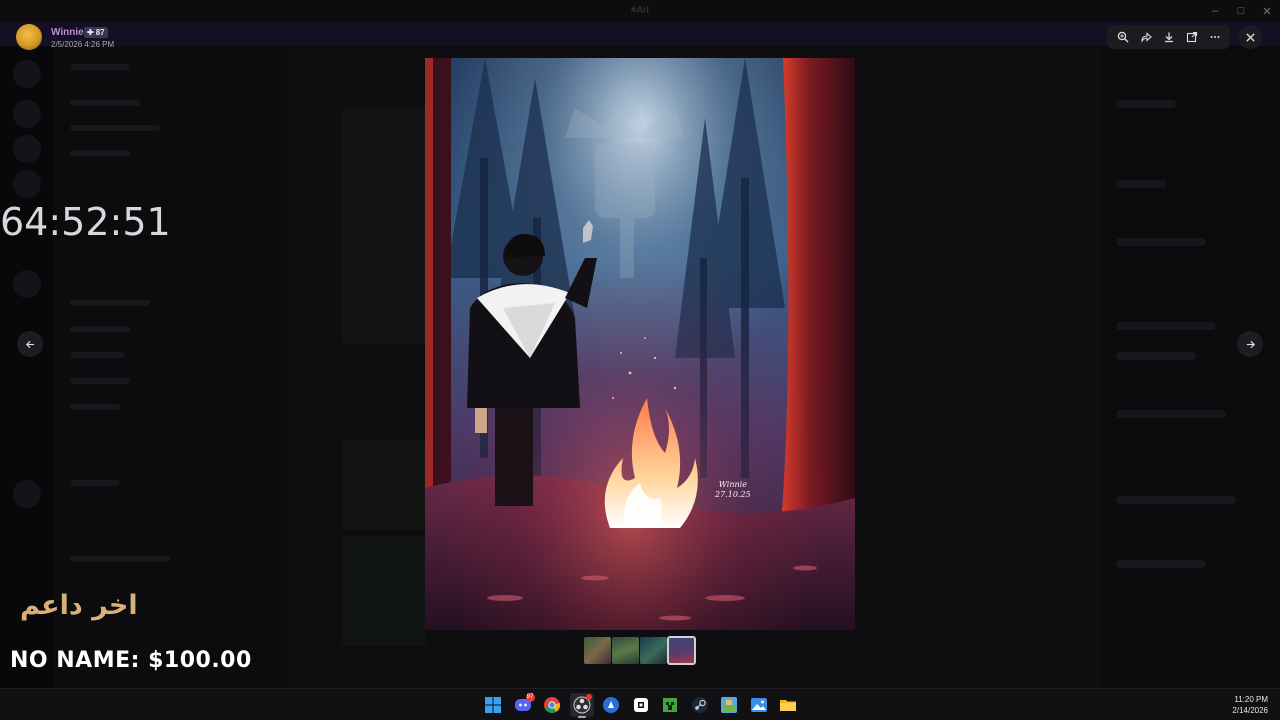 This screenshot has width=1280, height=720. Describe the element at coordinates (523, 705) in the screenshot. I see `taskbar-discord: 97` at that location.